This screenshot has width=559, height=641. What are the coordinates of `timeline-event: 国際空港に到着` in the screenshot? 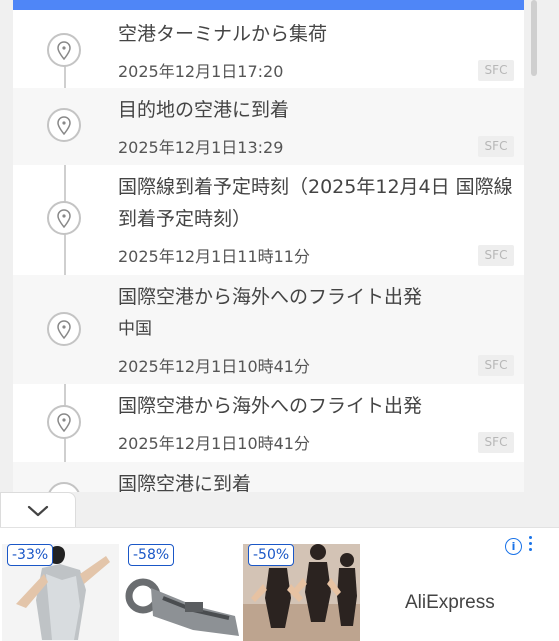 It's located at (268, 477).